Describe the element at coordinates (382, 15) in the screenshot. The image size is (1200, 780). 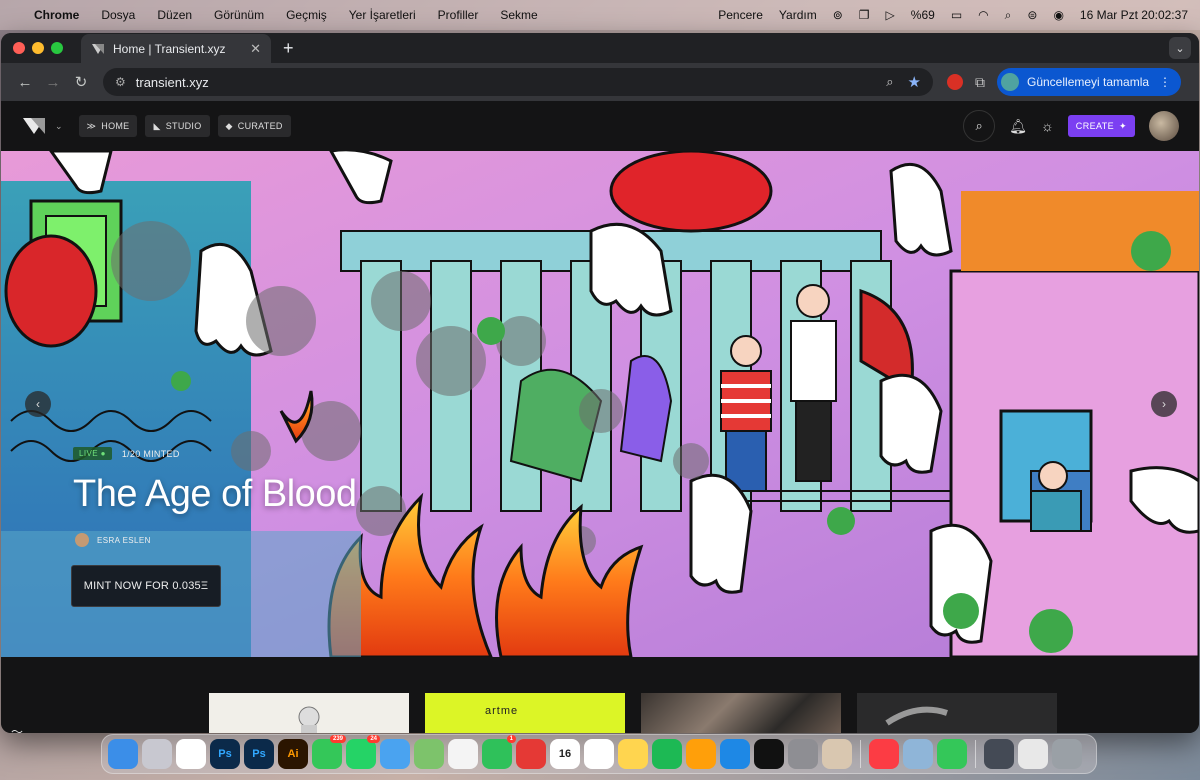
I see `menu-item-bookmarks: Yer İşaretleri` at that location.